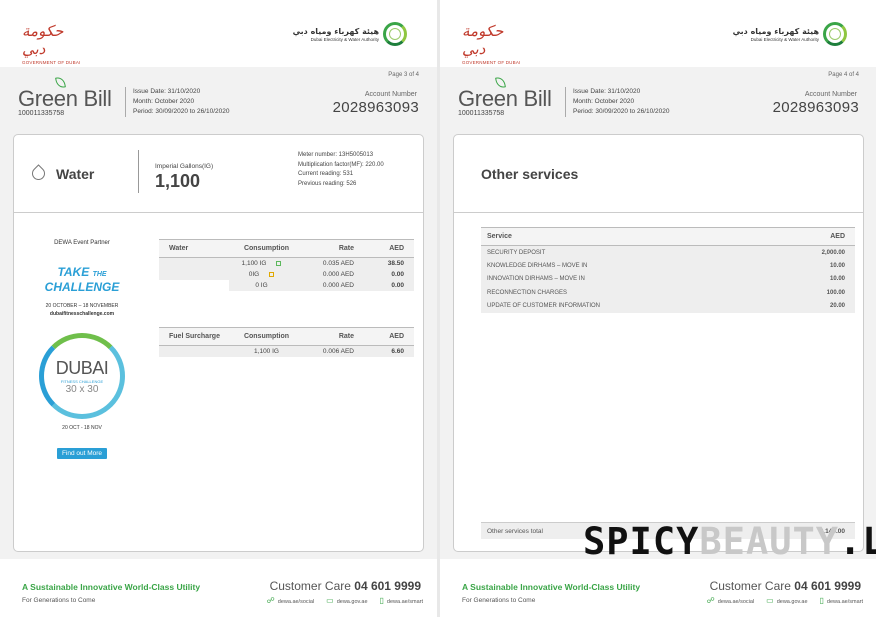 Image resolution: width=876 pixels, height=617 pixels. I want to click on issue-date: Issue Date: 31/10/2020, so click(167, 91).